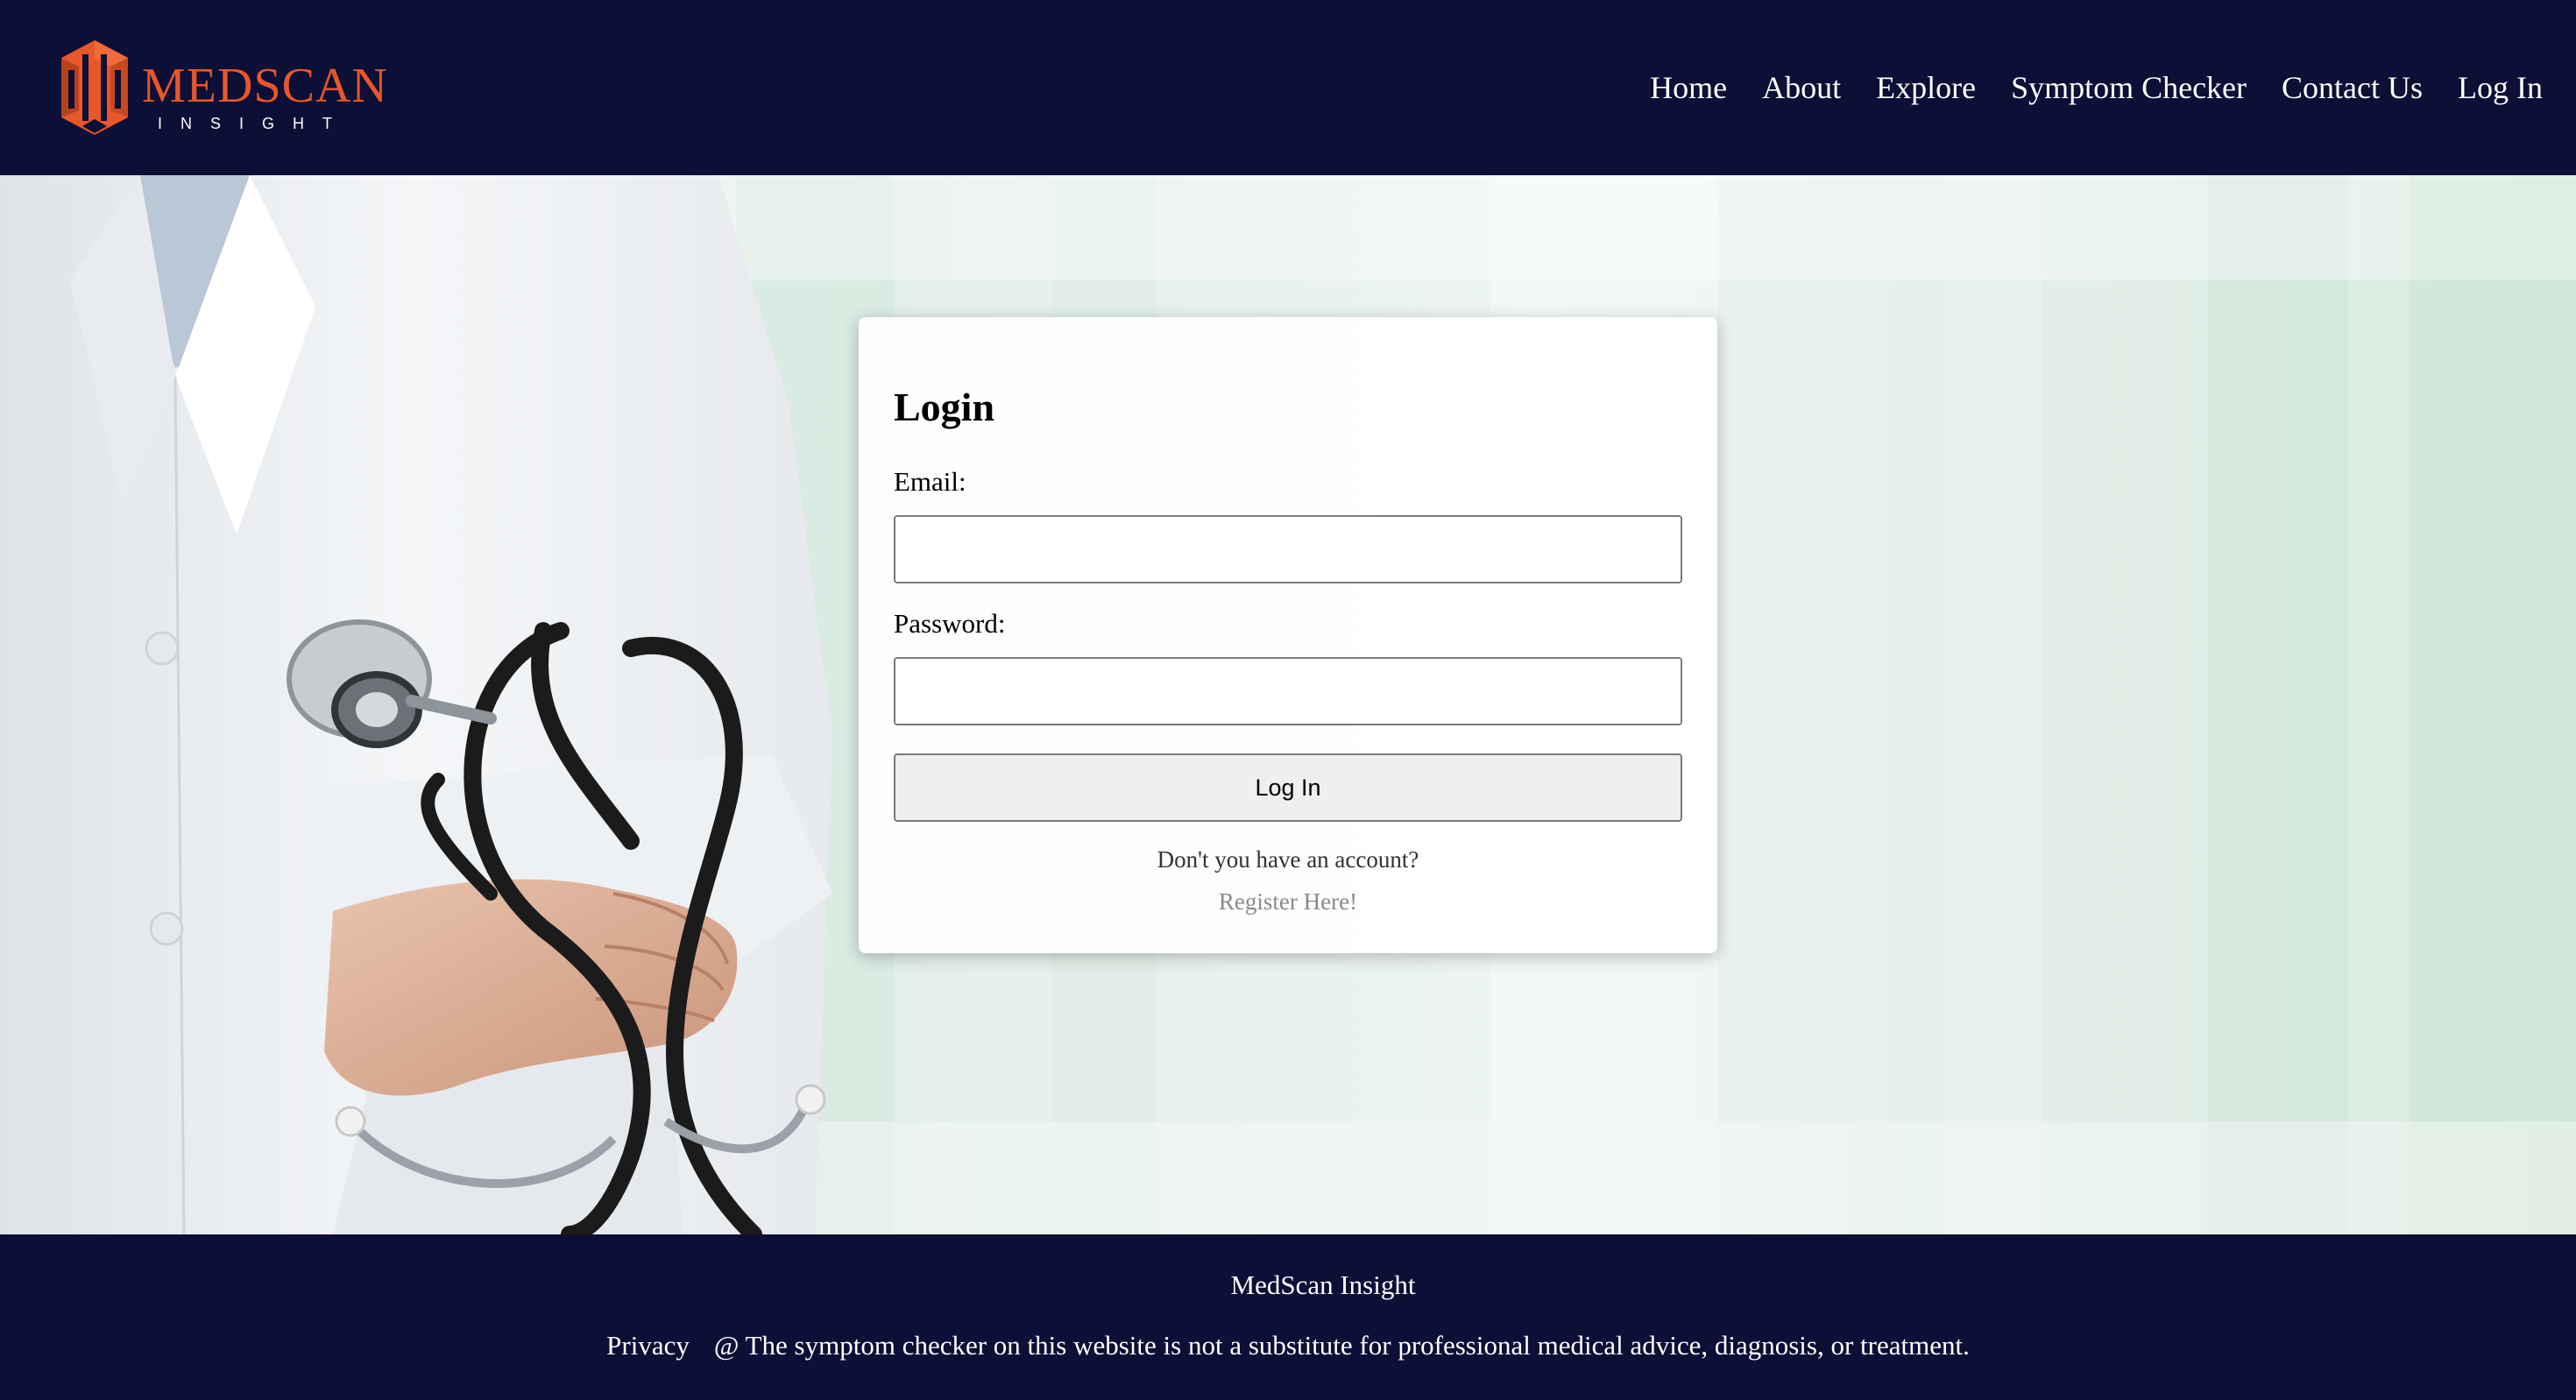  Describe the element at coordinates (648, 1345) in the screenshot. I see `privacy-link: Privacy` at that location.